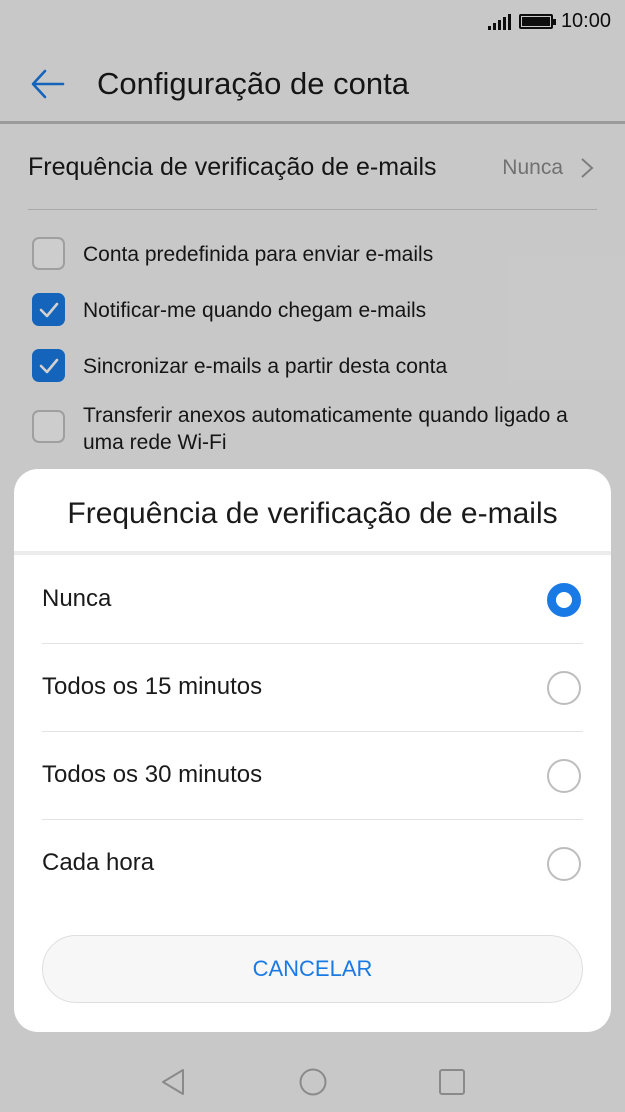  What do you see at coordinates (77, 598) in the screenshot?
I see `option-label: Nunca` at bounding box center [77, 598].